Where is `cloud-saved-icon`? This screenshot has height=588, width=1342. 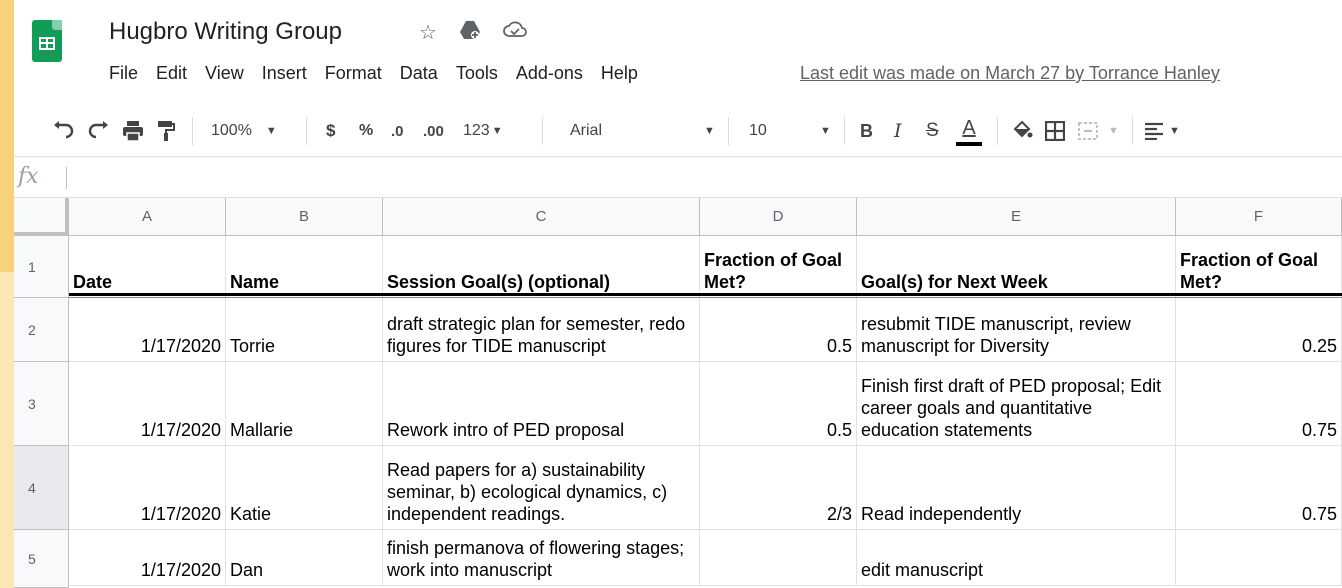
cloud-saved-icon is located at coordinates (515, 33).